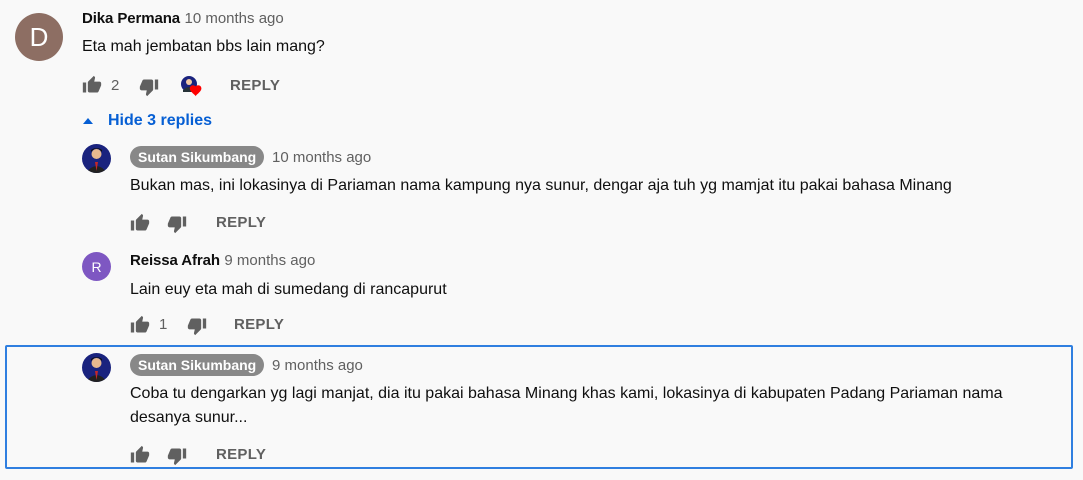 The height and width of the screenshot is (480, 1083). Describe the element at coordinates (192, 87) in the screenshot. I see `creator-heart-icon` at that location.